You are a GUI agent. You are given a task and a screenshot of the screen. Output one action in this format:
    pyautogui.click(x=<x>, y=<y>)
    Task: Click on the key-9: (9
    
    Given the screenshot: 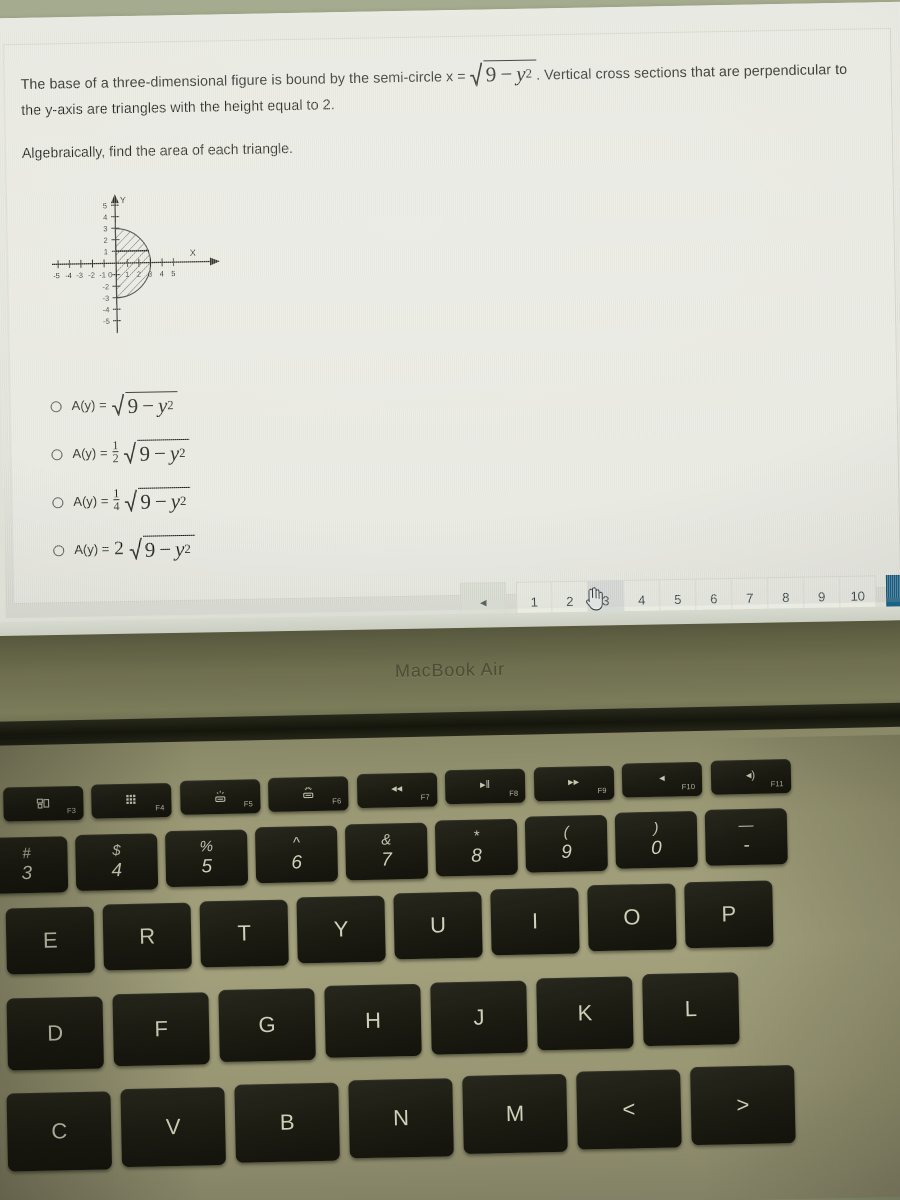 What is the action you would take?
    pyautogui.click(x=566, y=843)
    